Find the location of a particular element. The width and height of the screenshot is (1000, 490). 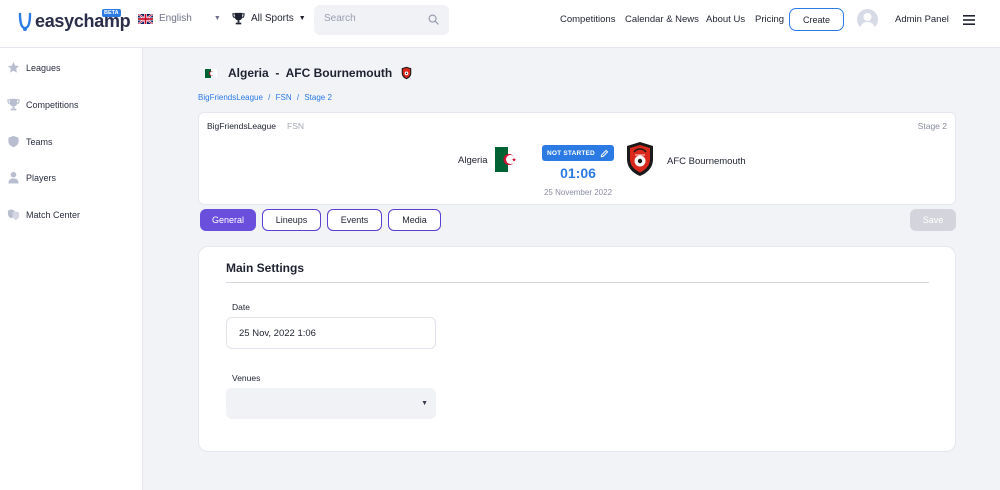

user-icon is located at coordinates (13, 177).